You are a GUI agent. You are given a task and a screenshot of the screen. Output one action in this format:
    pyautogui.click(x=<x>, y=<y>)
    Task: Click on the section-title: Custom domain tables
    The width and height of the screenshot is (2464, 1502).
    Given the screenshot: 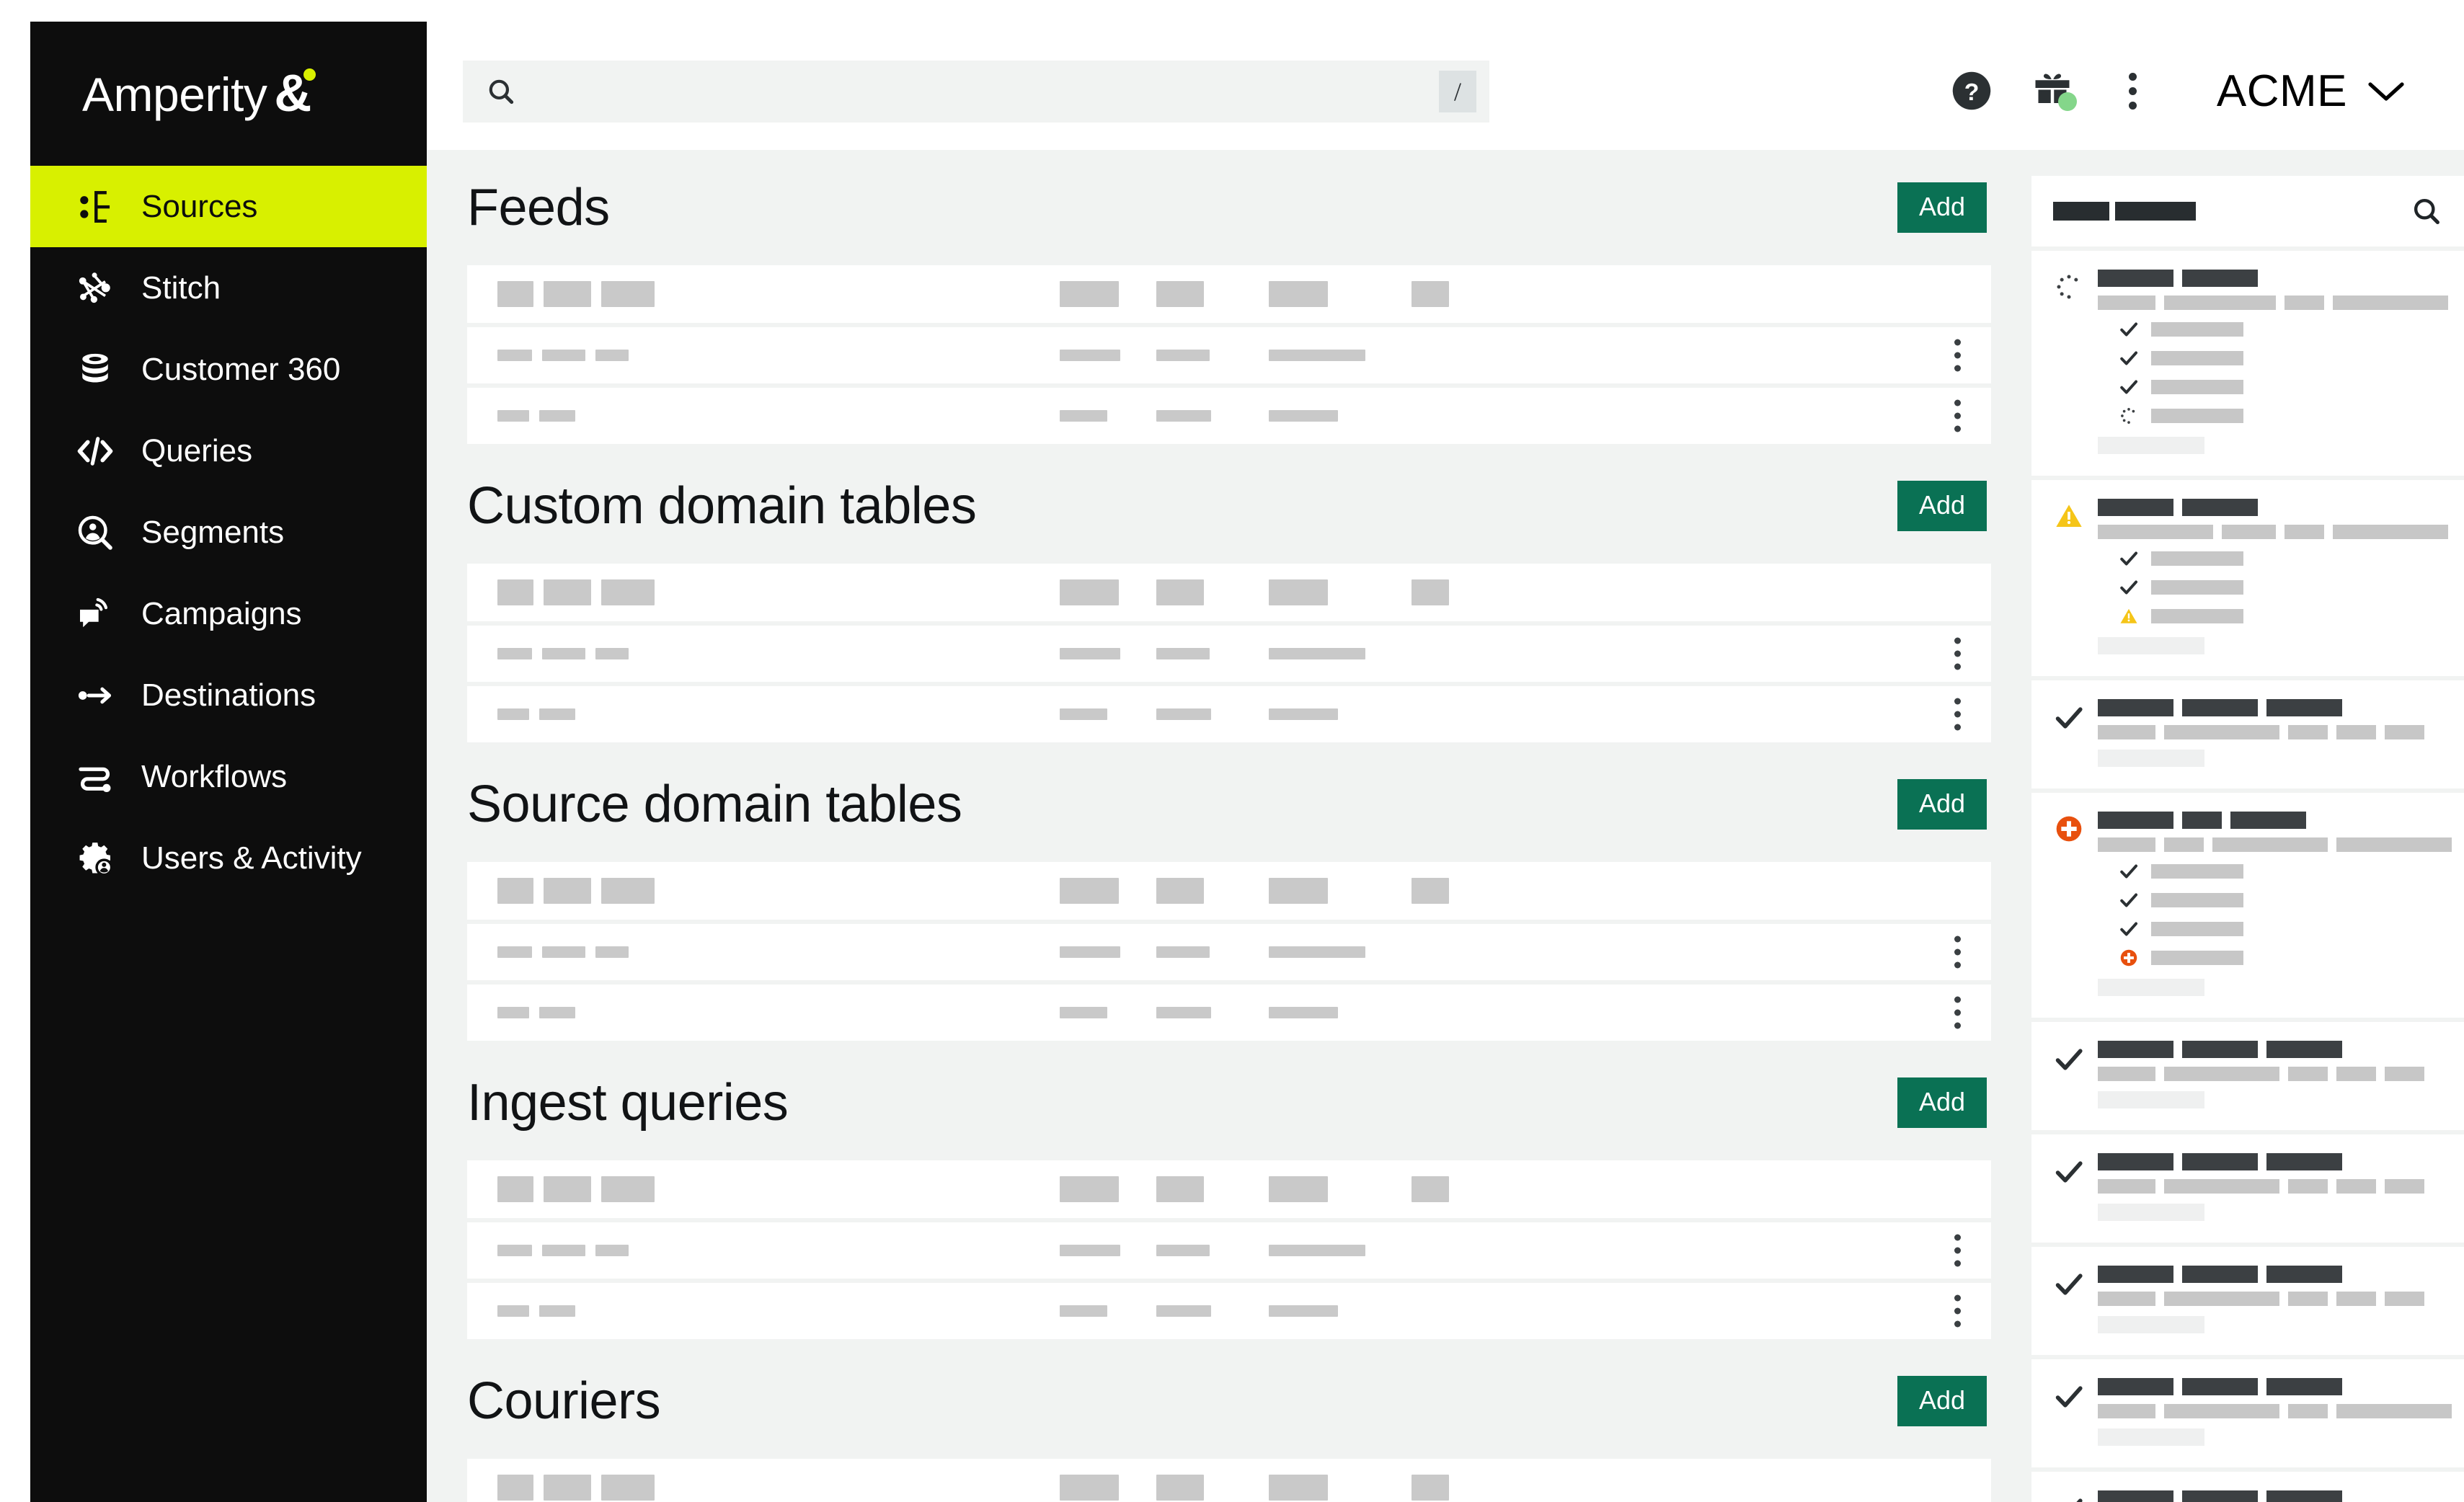 What is the action you would take?
    pyautogui.click(x=722, y=506)
    